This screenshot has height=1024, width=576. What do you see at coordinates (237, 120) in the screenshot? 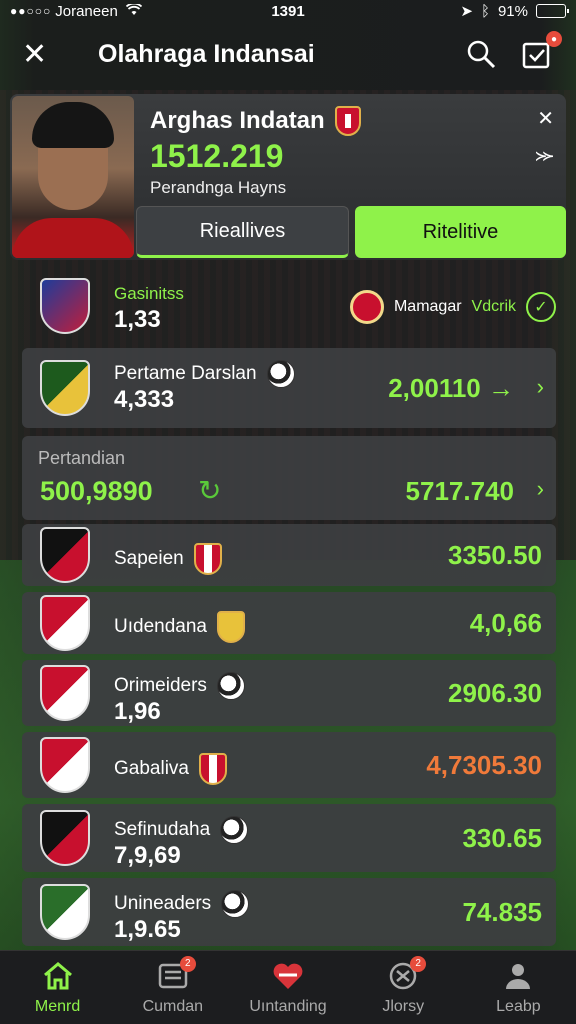
I see `player-name: Arghas Indatan` at bounding box center [237, 120].